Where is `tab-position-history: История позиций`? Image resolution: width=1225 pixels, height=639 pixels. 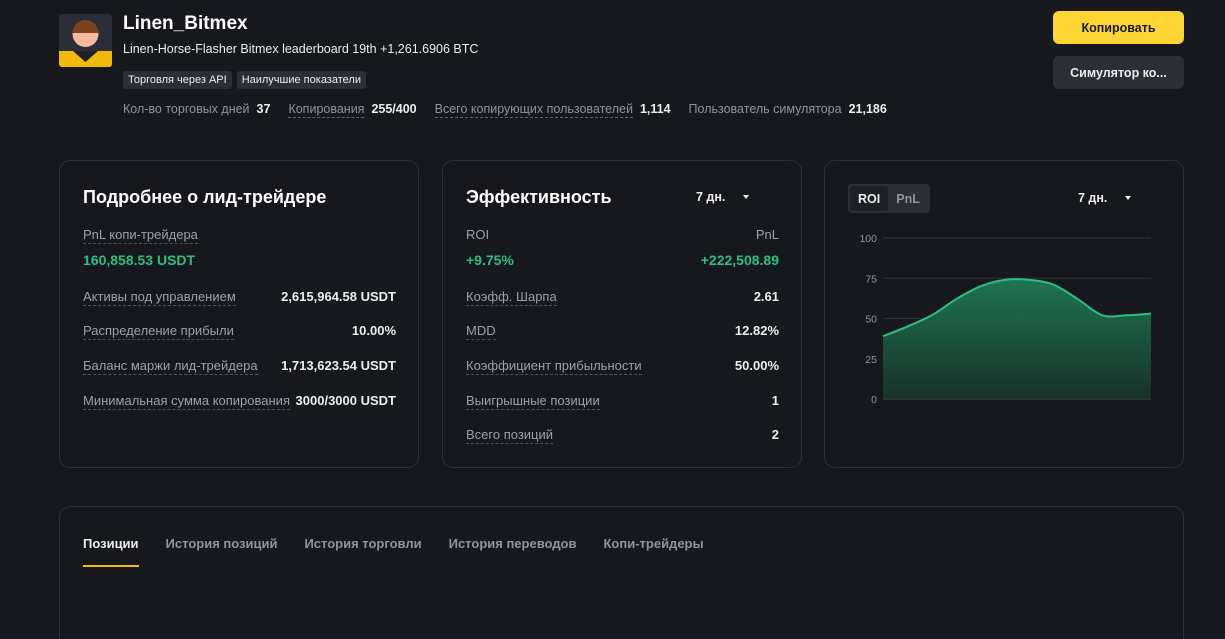
tab-position-history: История позиций is located at coordinates (222, 551).